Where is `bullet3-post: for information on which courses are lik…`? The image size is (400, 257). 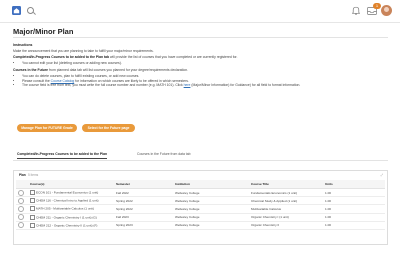
bullet3-post: for information on which courses are lik… is located at coordinates (131, 80).